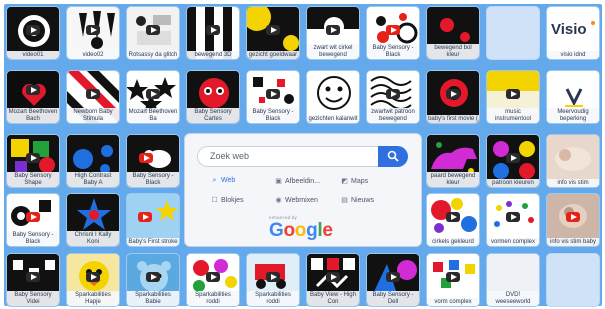 The width and height of the screenshot is (605, 309). Describe the element at coordinates (513, 298) in the screenshot. I see `tile-caption: DVD! weeseeworld` at that location.